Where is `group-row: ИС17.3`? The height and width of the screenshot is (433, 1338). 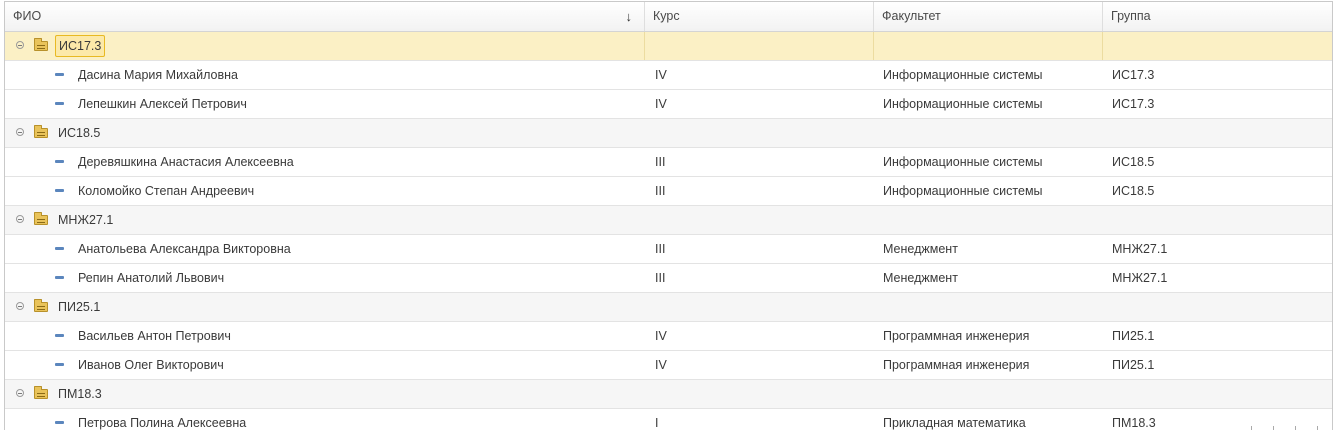
group-row: ИС17.3 is located at coordinates (668, 46).